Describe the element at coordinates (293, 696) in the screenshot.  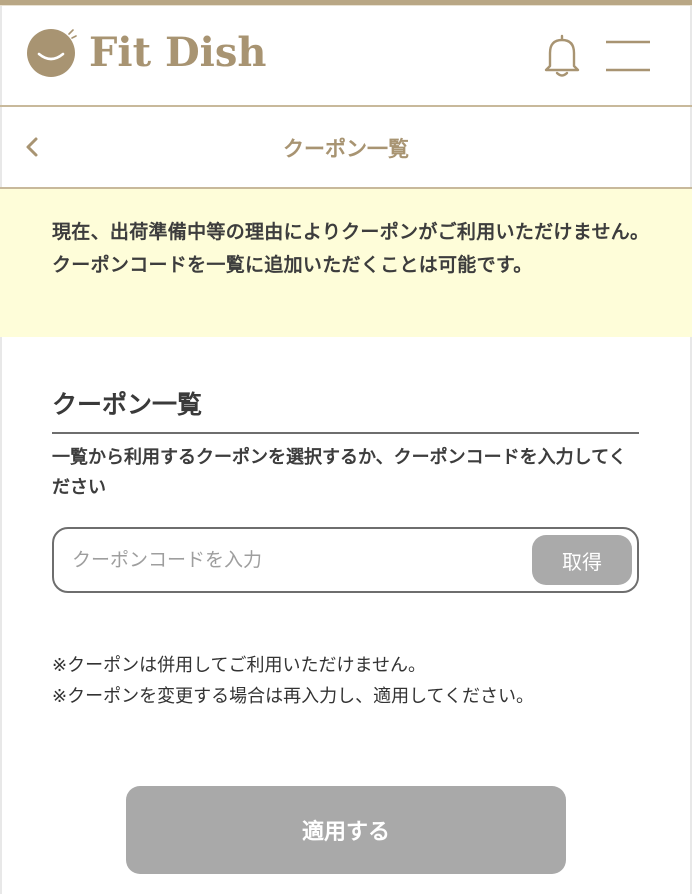
I see `note-line-2: ※クーポンを変更する場合は再入力し、適用してください。` at that location.